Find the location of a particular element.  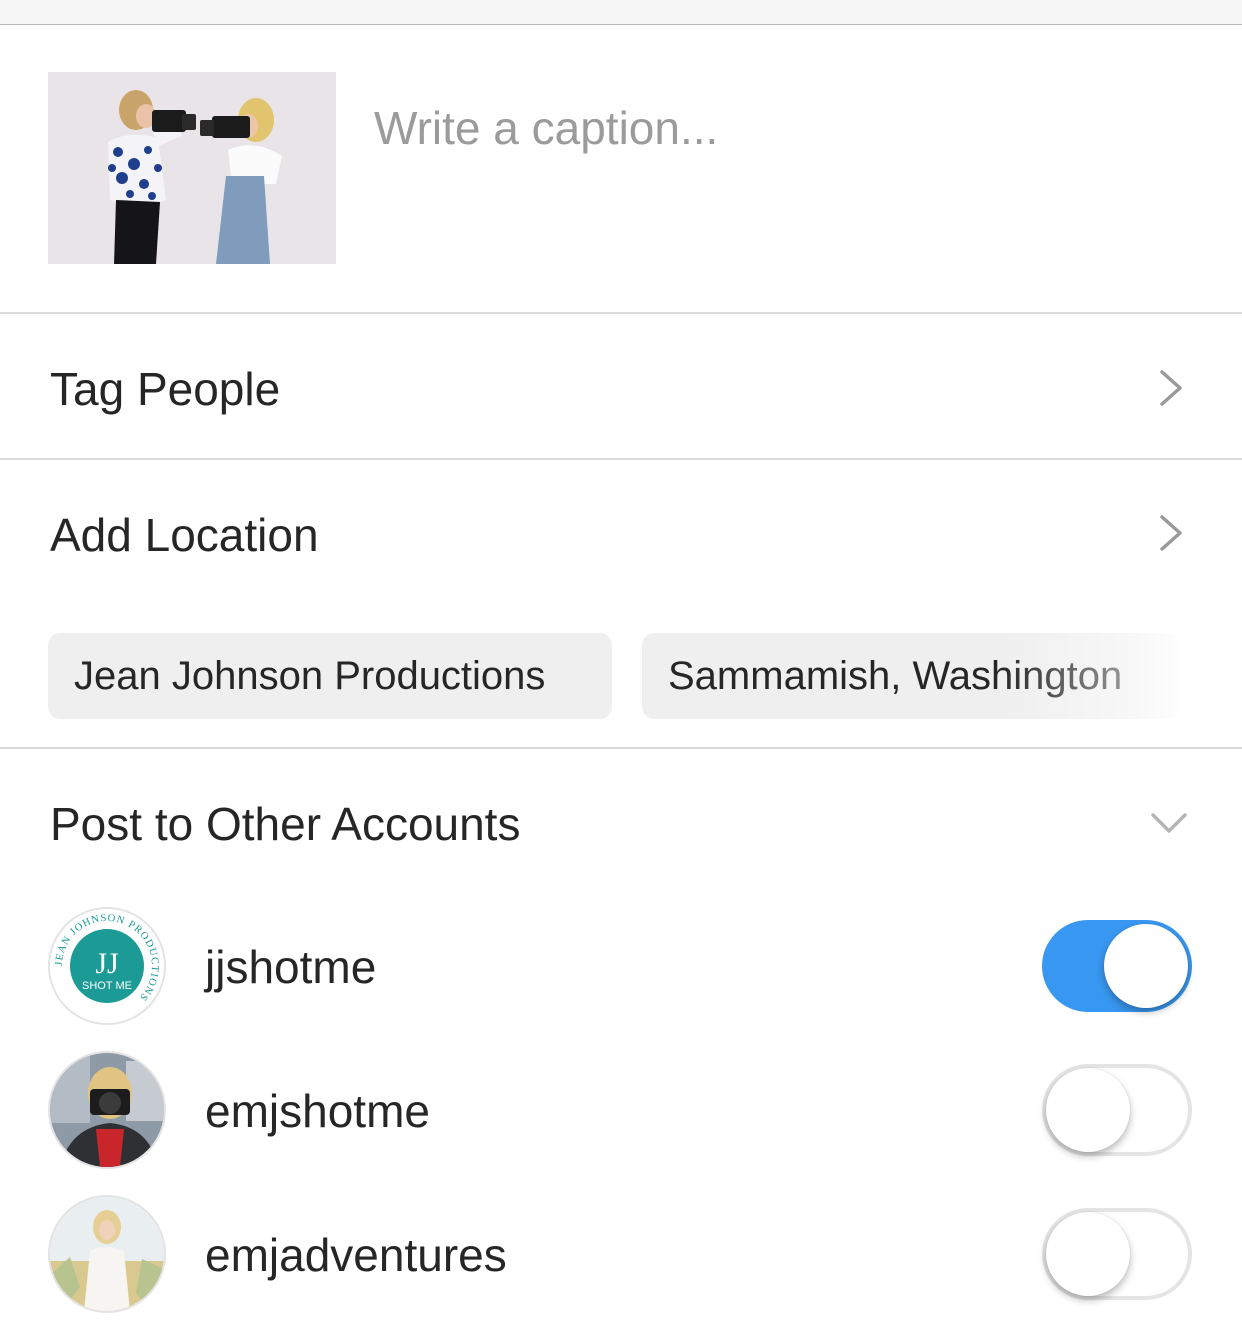

logo-initials: JJ is located at coordinates (107, 963).